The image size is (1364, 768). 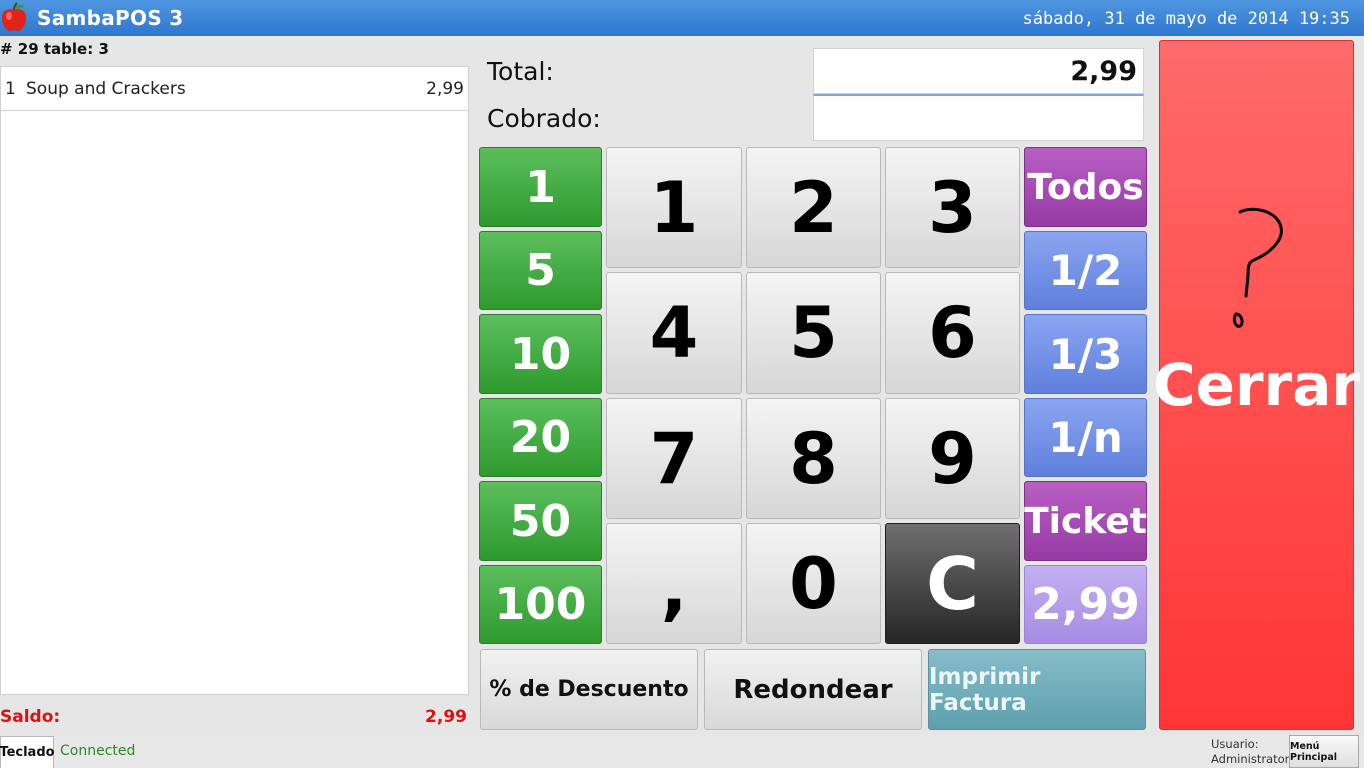 I want to click on key-4-button: 4, so click(x=674, y=333).